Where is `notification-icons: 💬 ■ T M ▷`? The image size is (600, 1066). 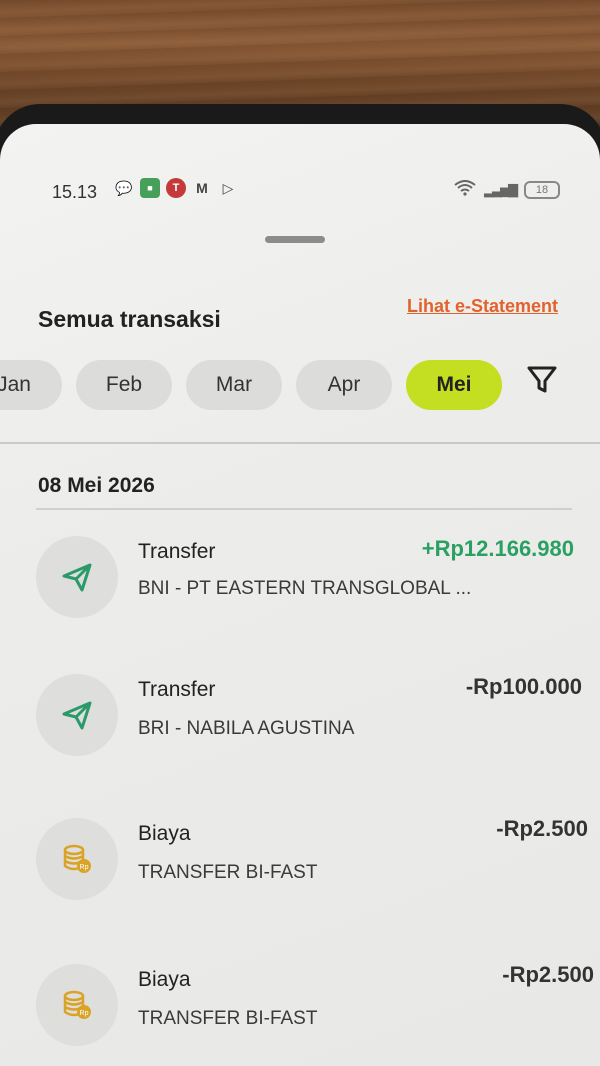 notification-icons: 💬 ■ T M ▷ is located at coordinates (176, 188).